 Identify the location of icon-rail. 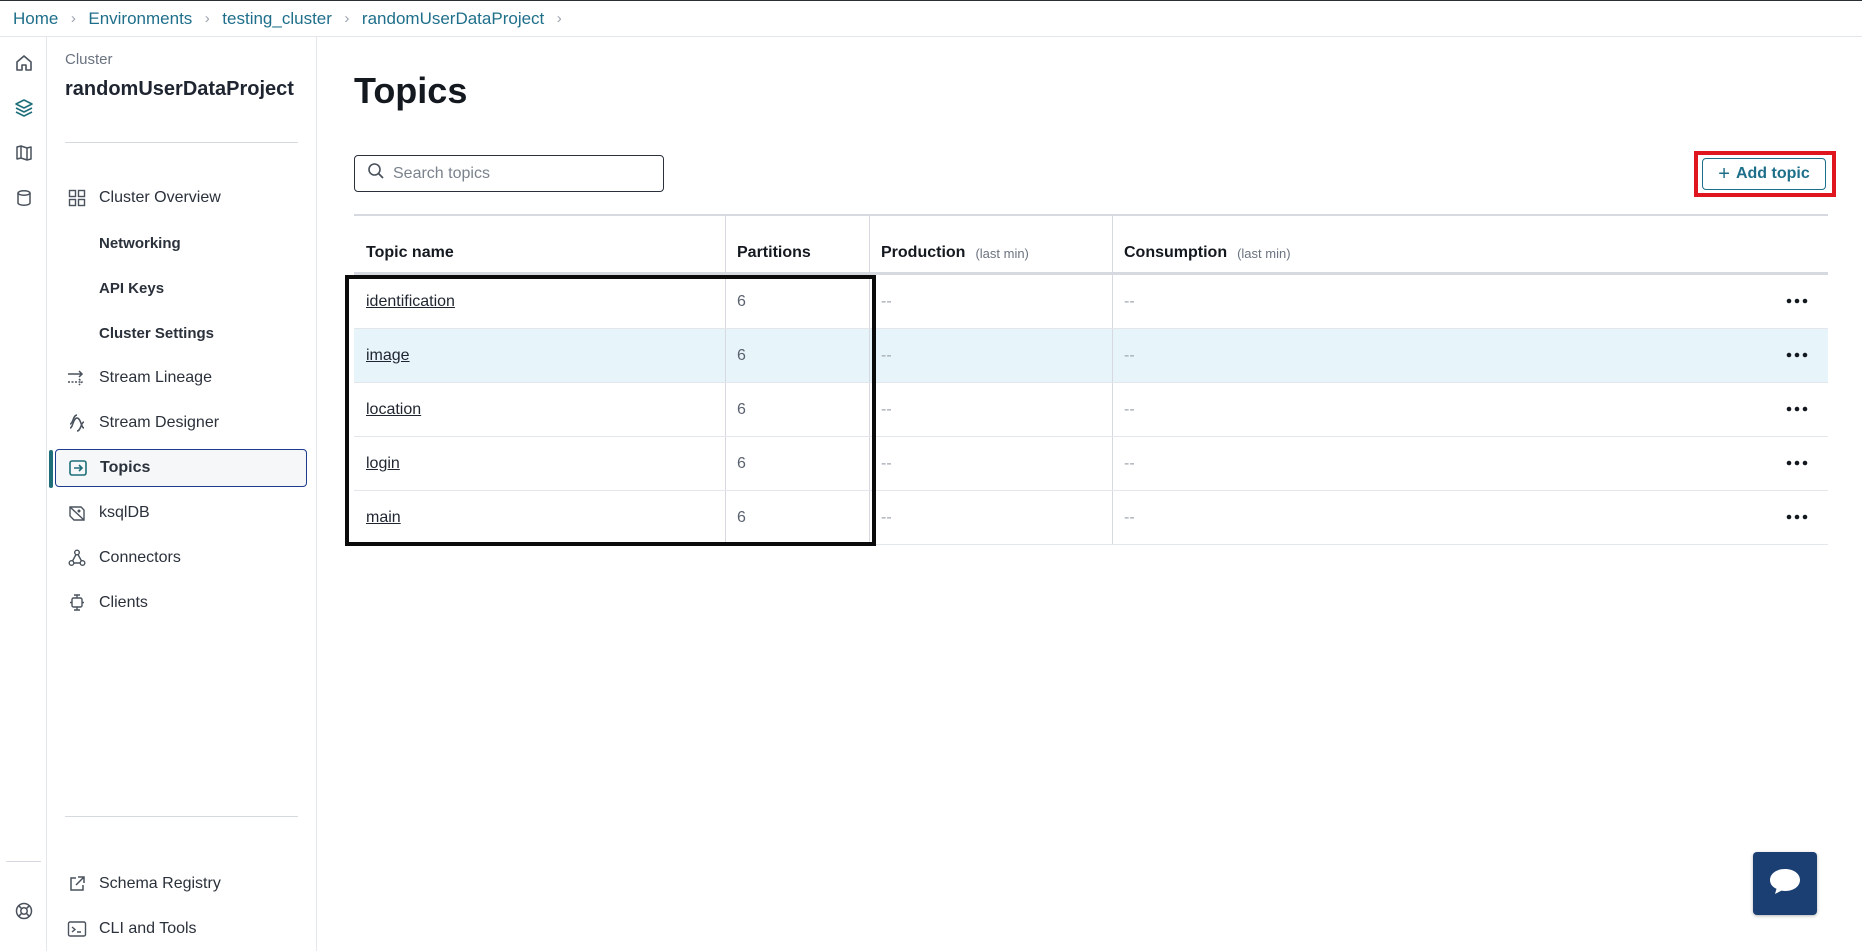
(23, 494).